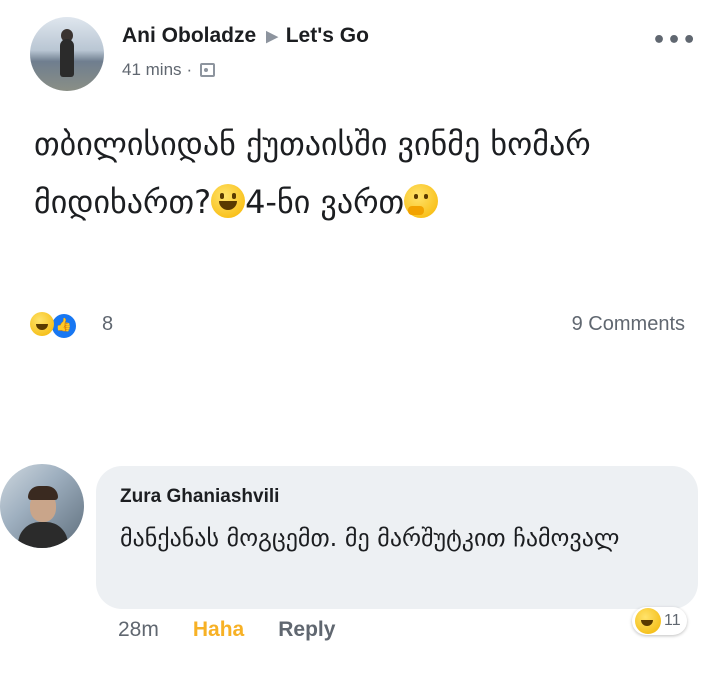  I want to click on commenter-avatar, so click(42, 506).